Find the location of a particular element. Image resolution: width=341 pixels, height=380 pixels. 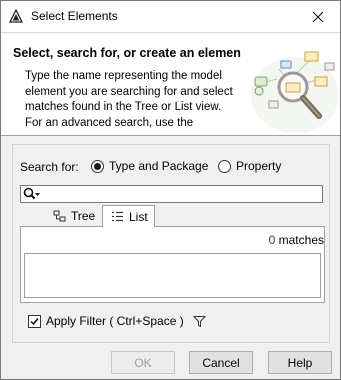

radio-circle-selected is located at coordinates (97, 166).